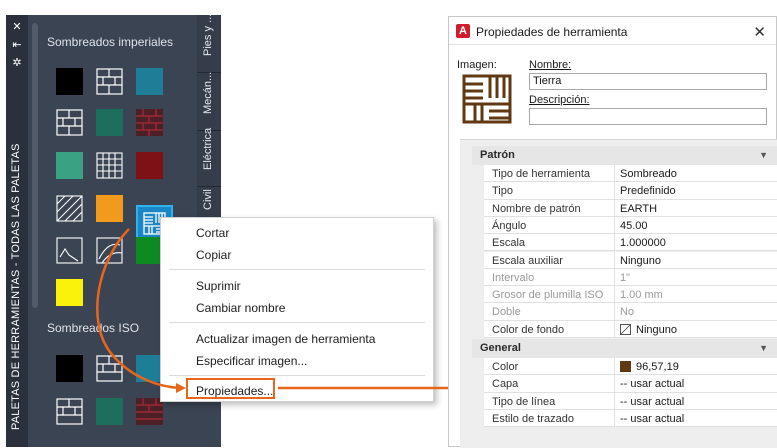 The image size is (777, 448). Describe the element at coordinates (648, 116) in the screenshot. I see `description-field` at that location.